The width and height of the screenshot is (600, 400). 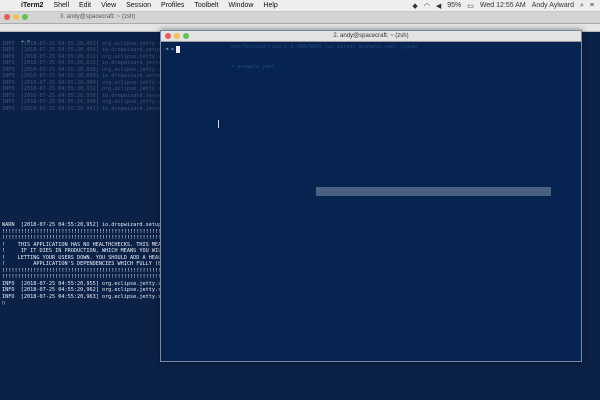 I want to click on search-icon: ⌕, so click(x=582, y=6).